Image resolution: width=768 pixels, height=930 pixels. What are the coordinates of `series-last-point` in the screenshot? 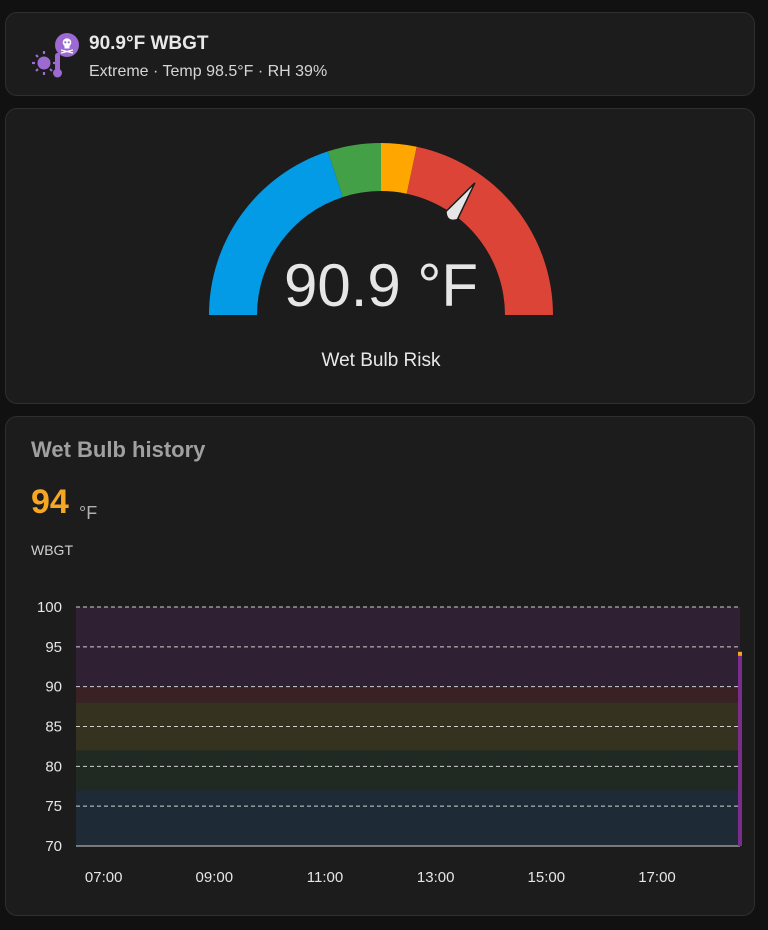 It's located at (740, 653).